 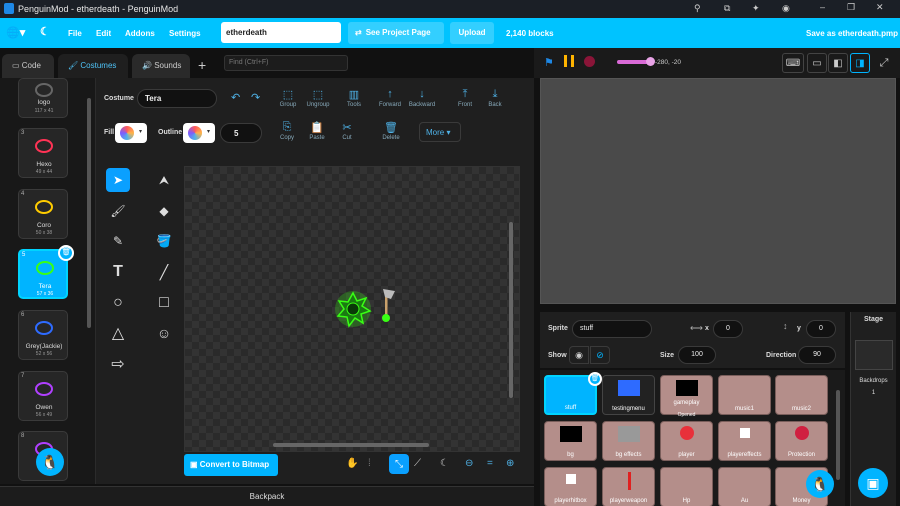 What do you see at coordinates (43, 214) in the screenshot?
I see `costume-card: 4 Coro 50 x 38` at bounding box center [43, 214].